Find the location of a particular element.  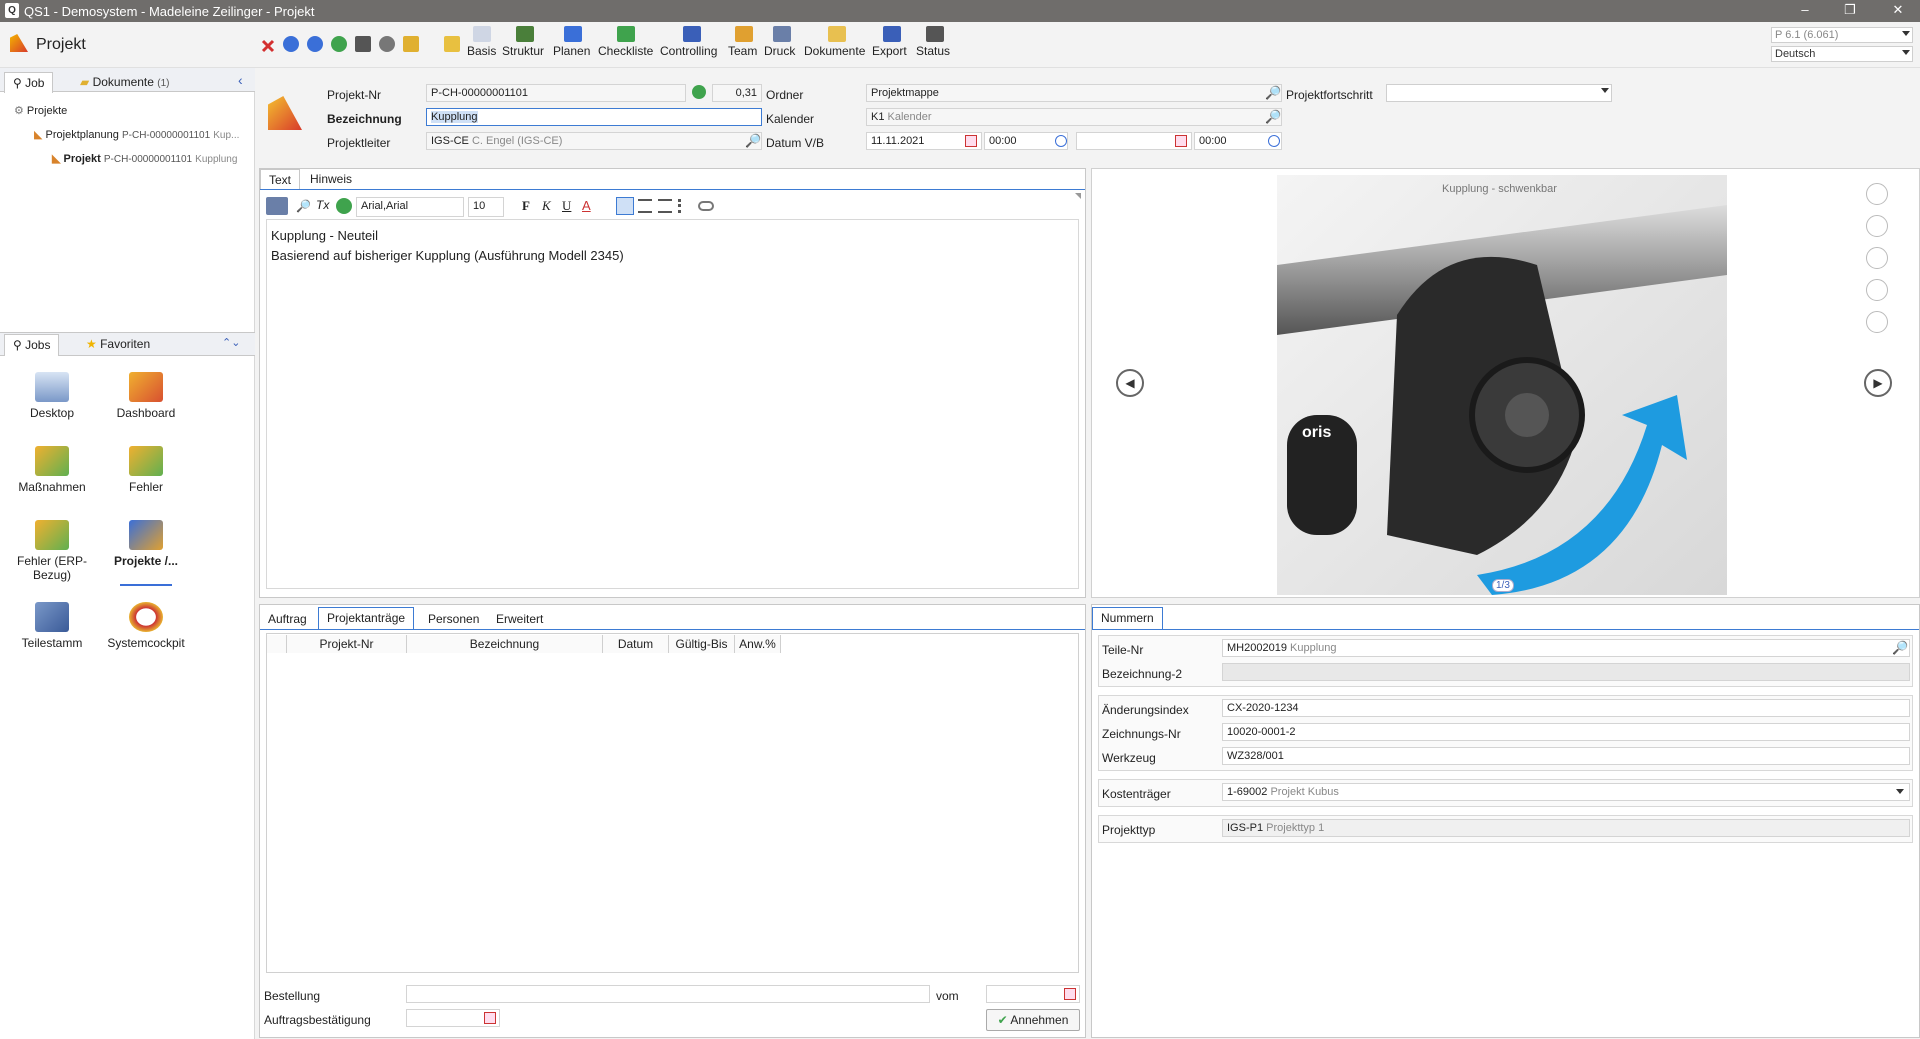

next-image-button: ▶ is located at coordinates (1878, 383).